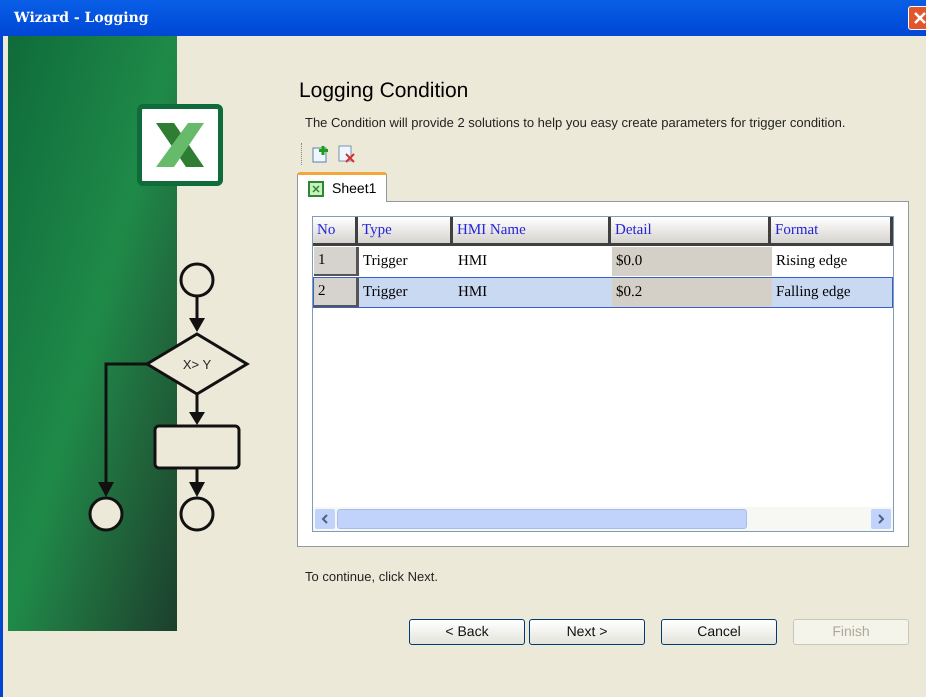  I want to click on column-header: Detail, so click(691, 231).